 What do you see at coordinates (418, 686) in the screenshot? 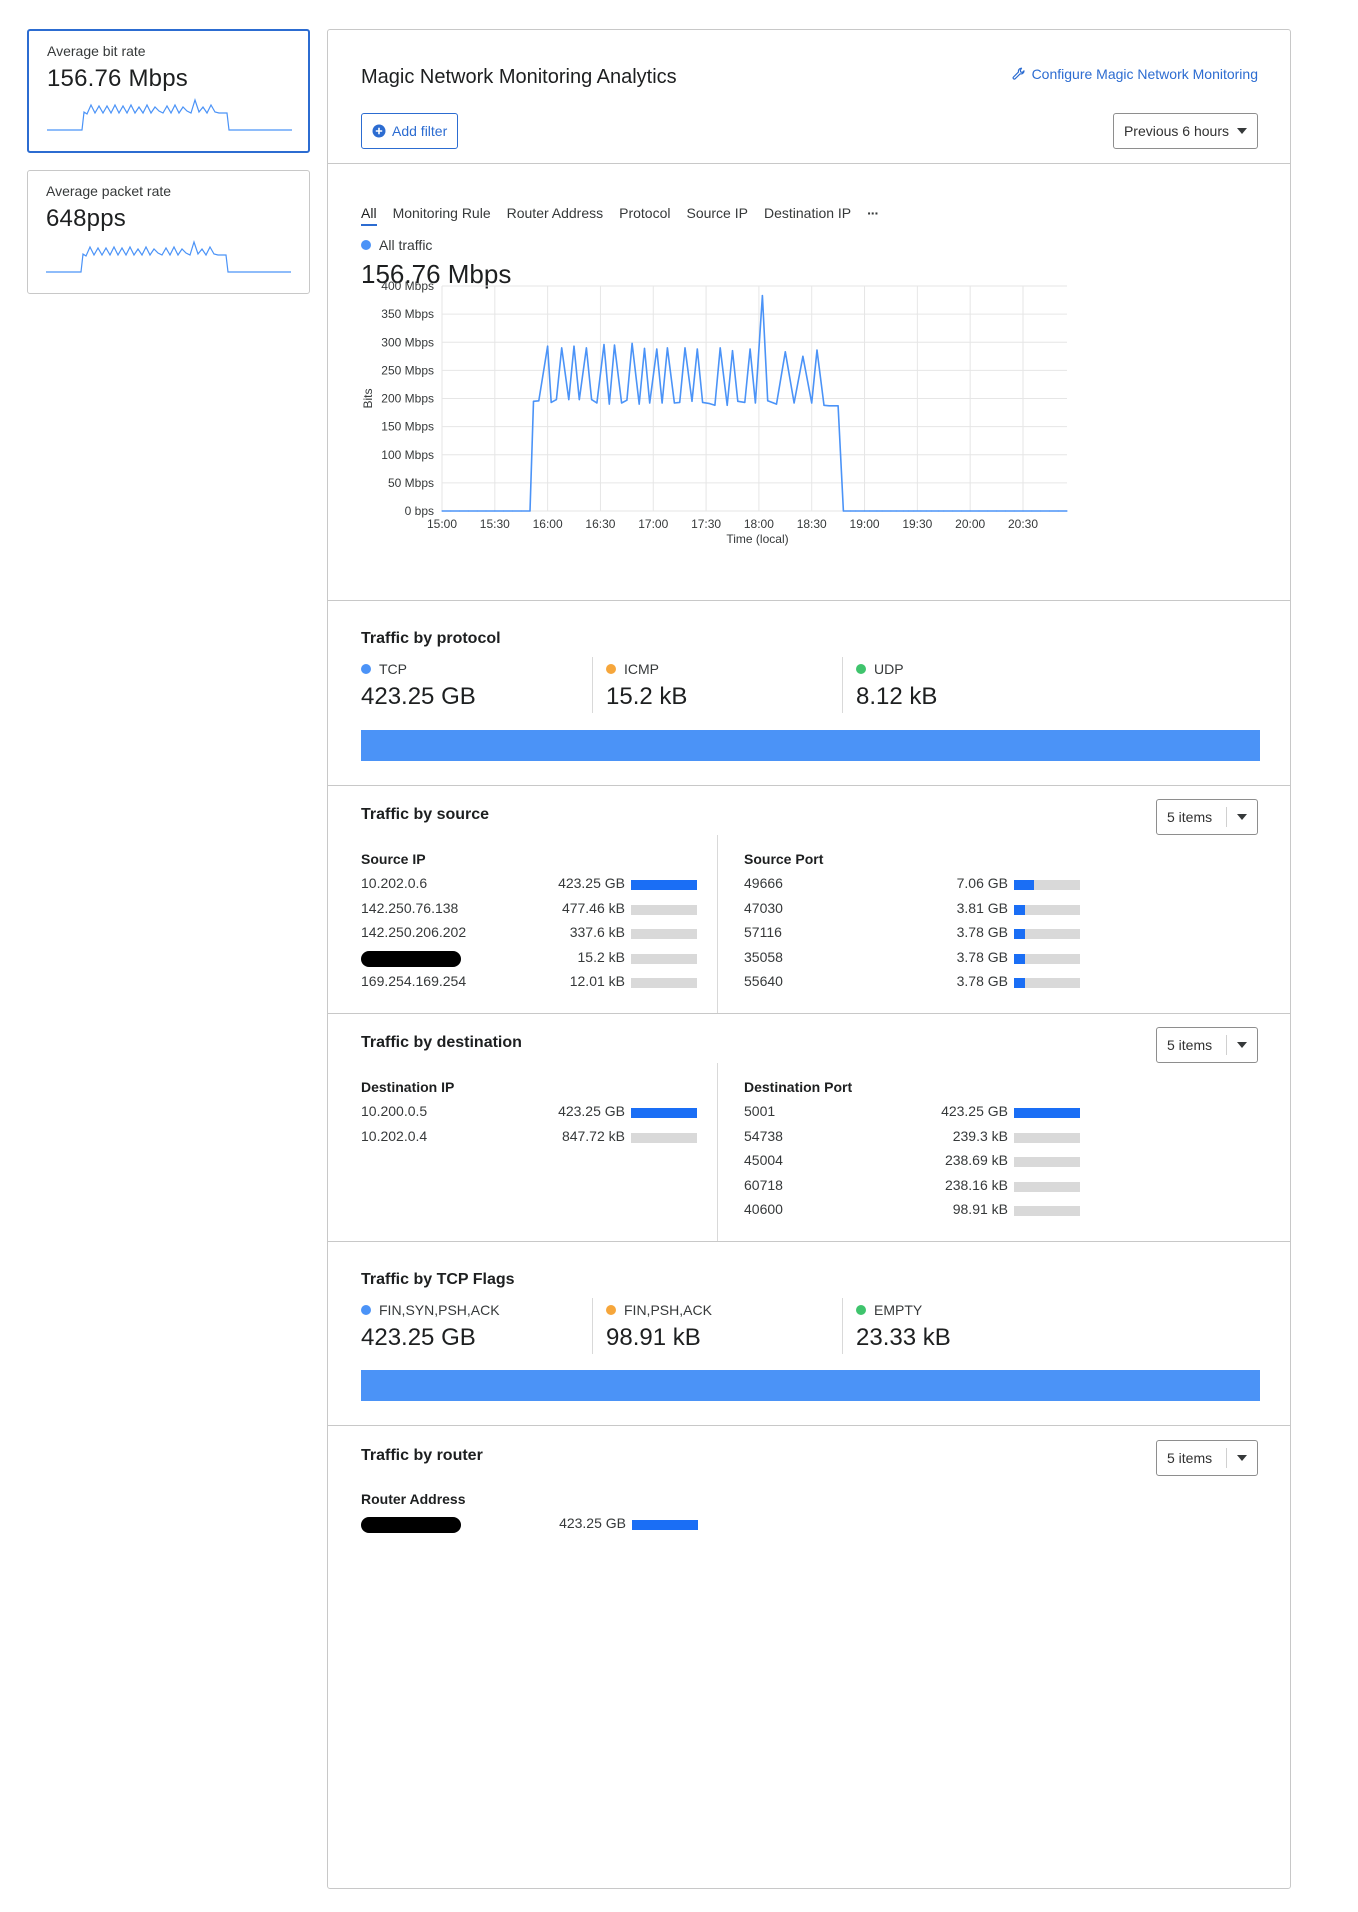
I see `protocol-tcp: TCP 423.25 GB` at bounding box center [418, 686].